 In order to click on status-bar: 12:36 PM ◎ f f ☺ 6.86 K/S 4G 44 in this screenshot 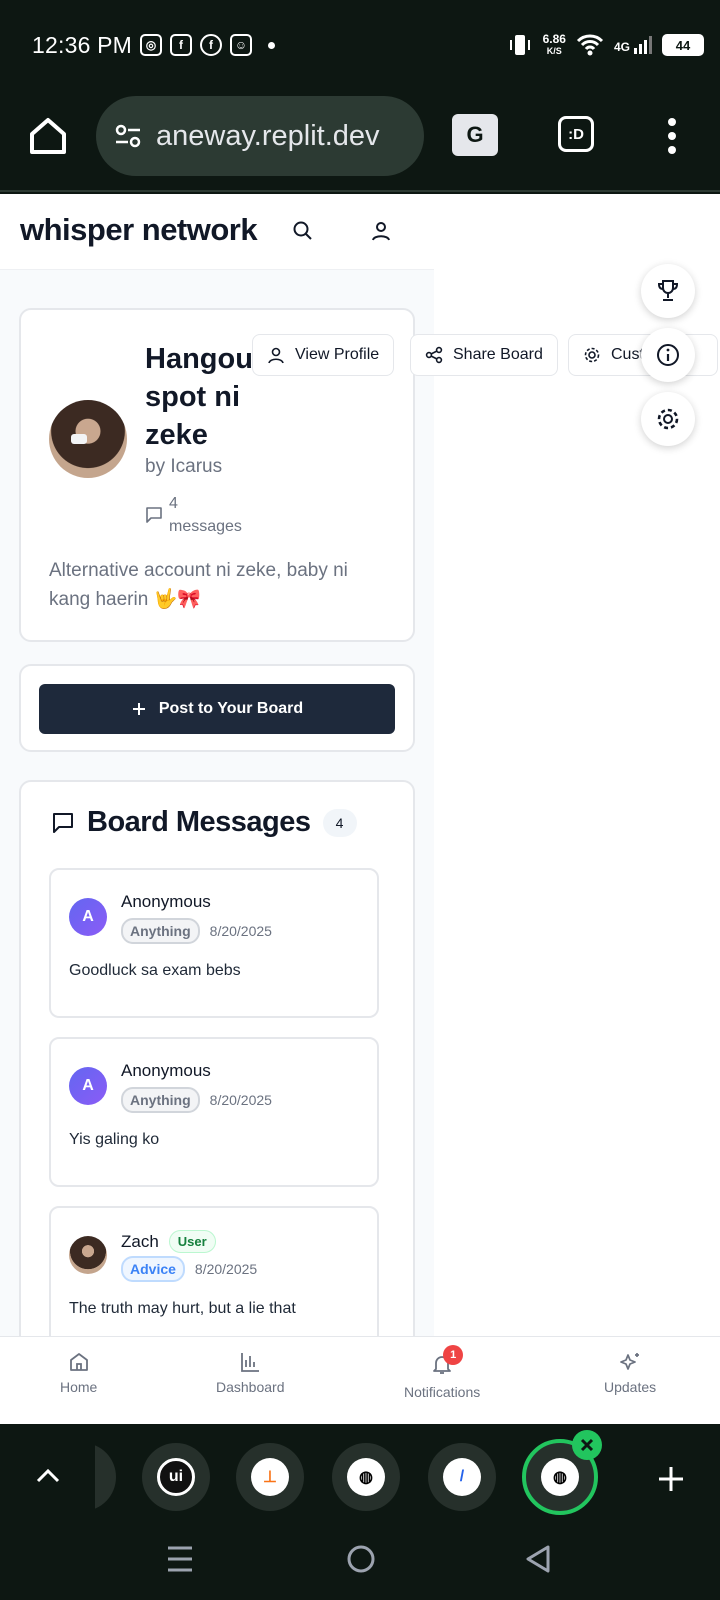, I will do `click(360, 46)`.